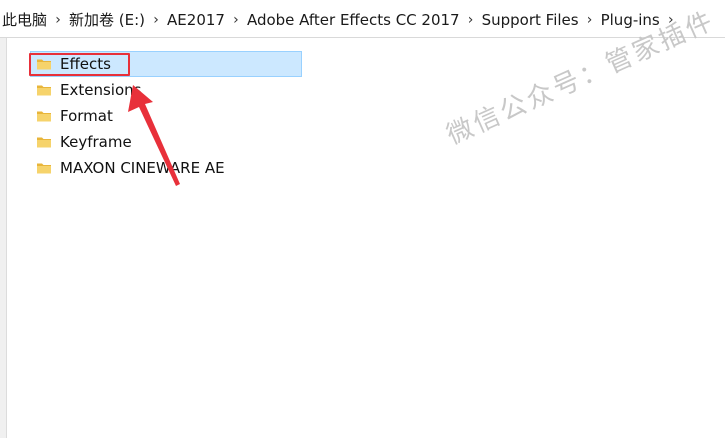 The width and height of the screenshot is (725, 438). I want to click on list-item-keyframe: Keyframe, so click(166, 142).